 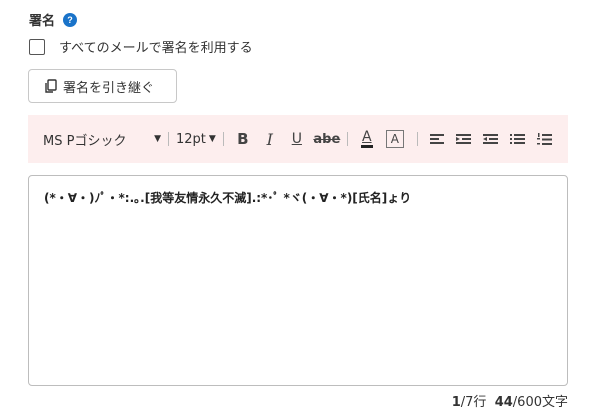 What do you see at coordinates (42, 21) in the screenshot?
I see `section-title: 署名` at bounding box center [42, 21].